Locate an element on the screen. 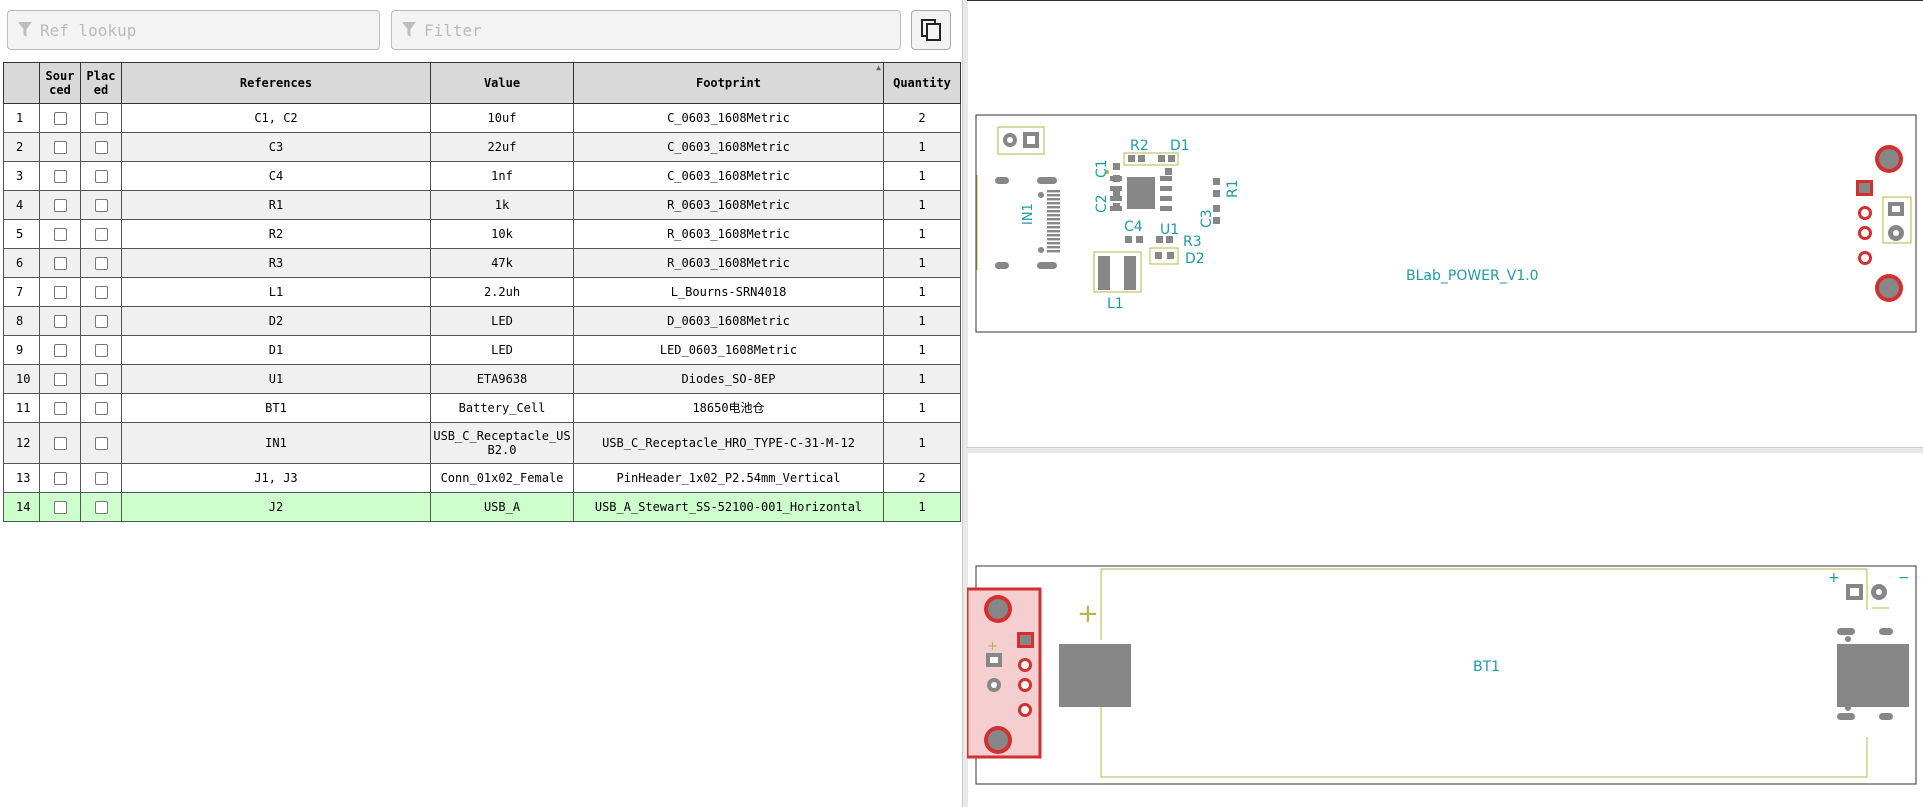 This screenshot has width=1923, height=807. cell-value: ETA9638 is located at coordinates (502, 379).